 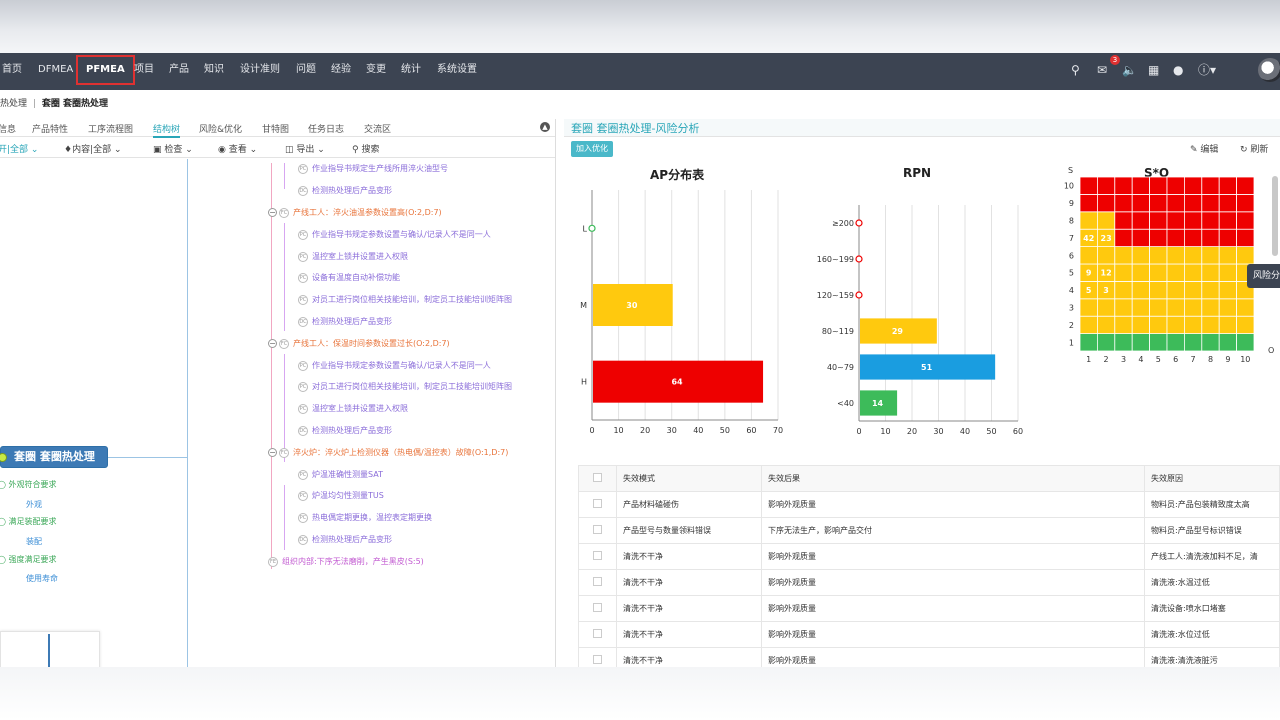 What do you see at coordinates (54, 457) in the screenshot?
I see `tree-root-node: 套圈 套圈热处理` at bounding box center [54, 457].